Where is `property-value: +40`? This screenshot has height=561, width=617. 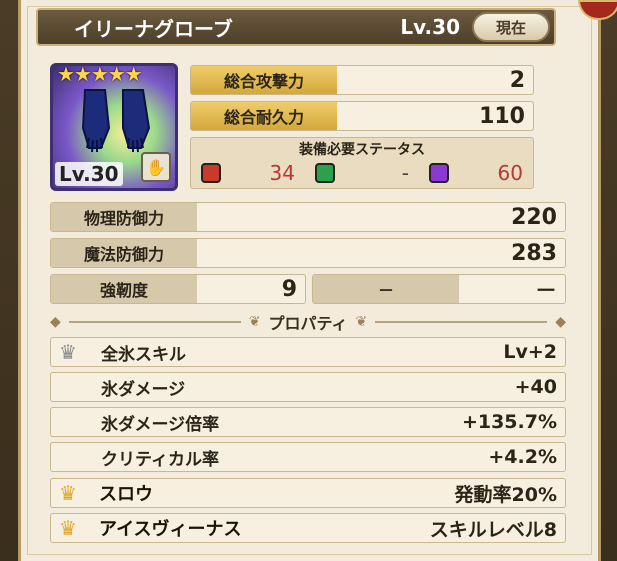 property-value: +40 is located at coordinates (535, 387).